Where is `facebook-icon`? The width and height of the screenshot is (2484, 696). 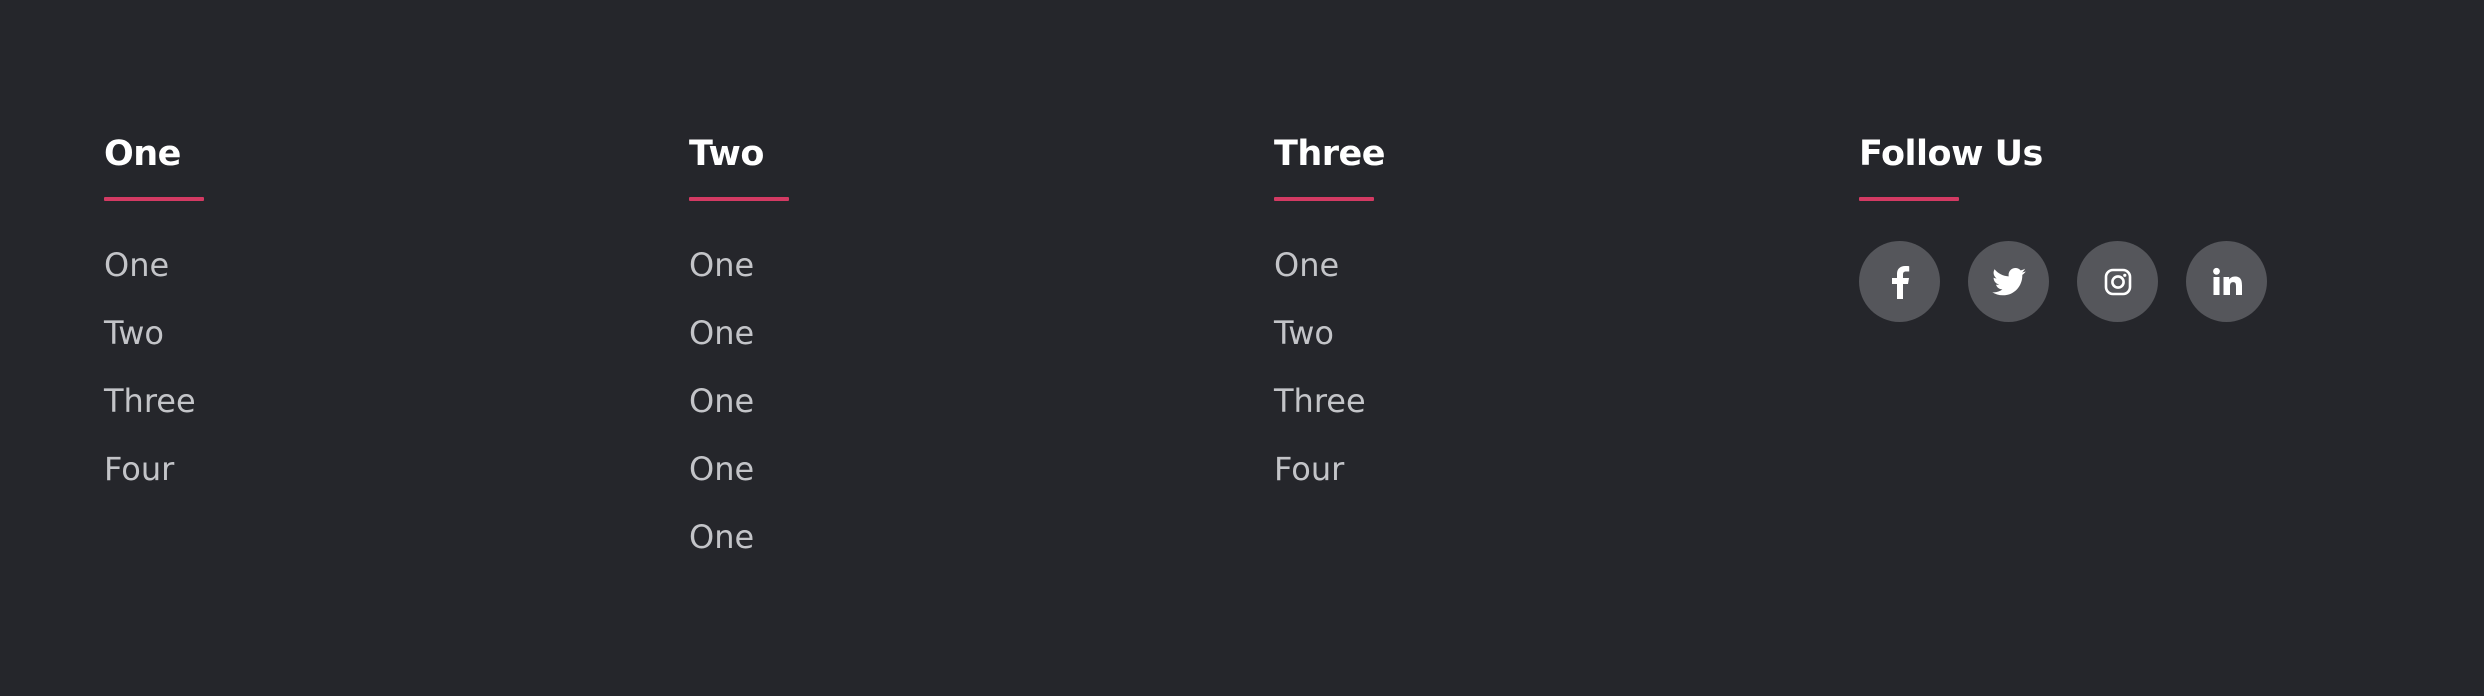 facebook-icon is located at coordinates (1900, 282).